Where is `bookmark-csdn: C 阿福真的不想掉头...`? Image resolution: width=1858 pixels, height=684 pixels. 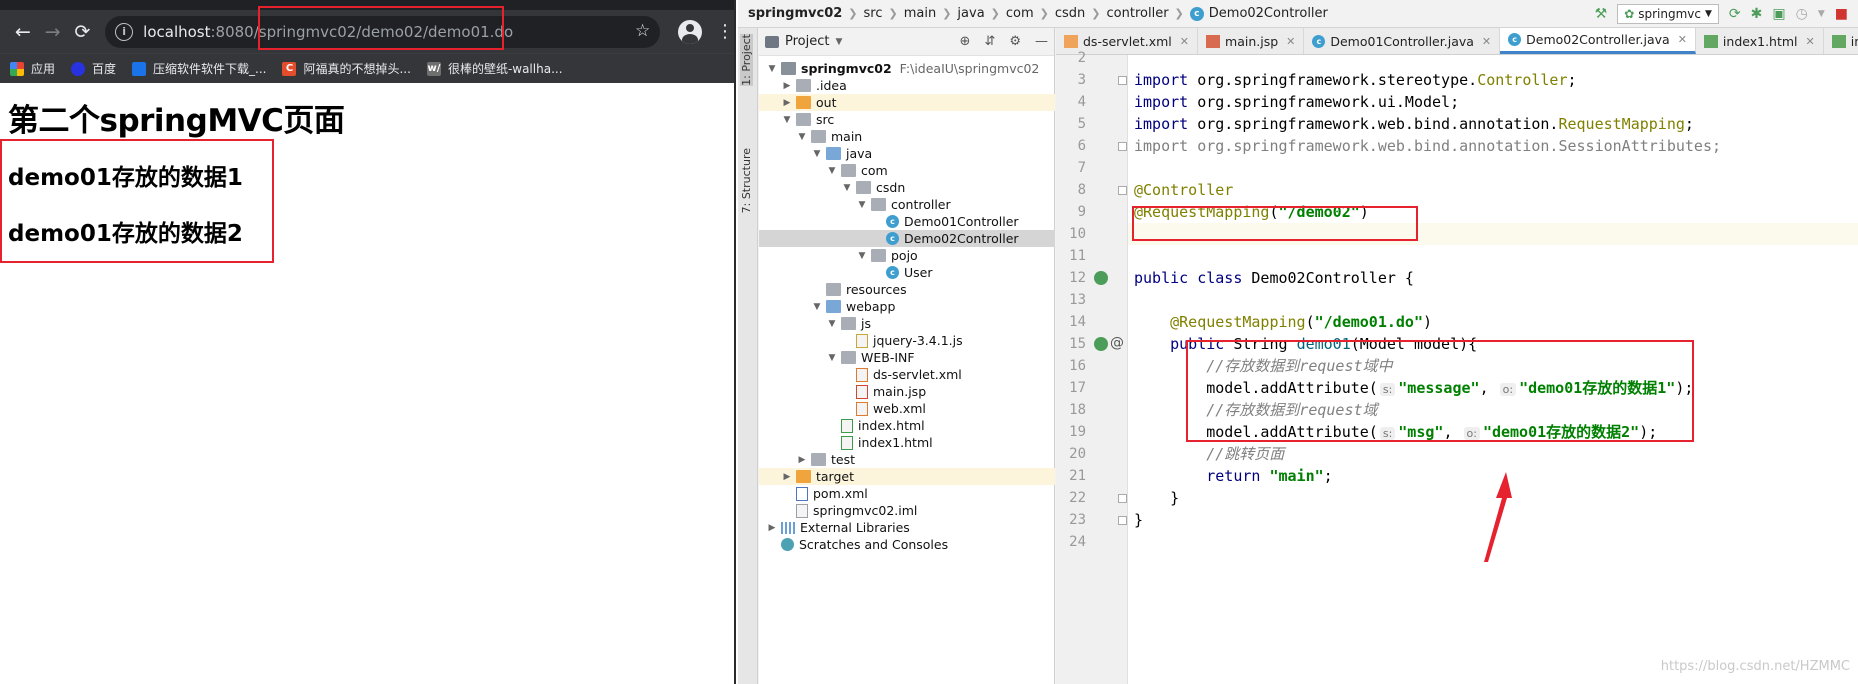 bookmark-csdn: C 阿福真的不想掉头... is located at coordinates (346, 68).